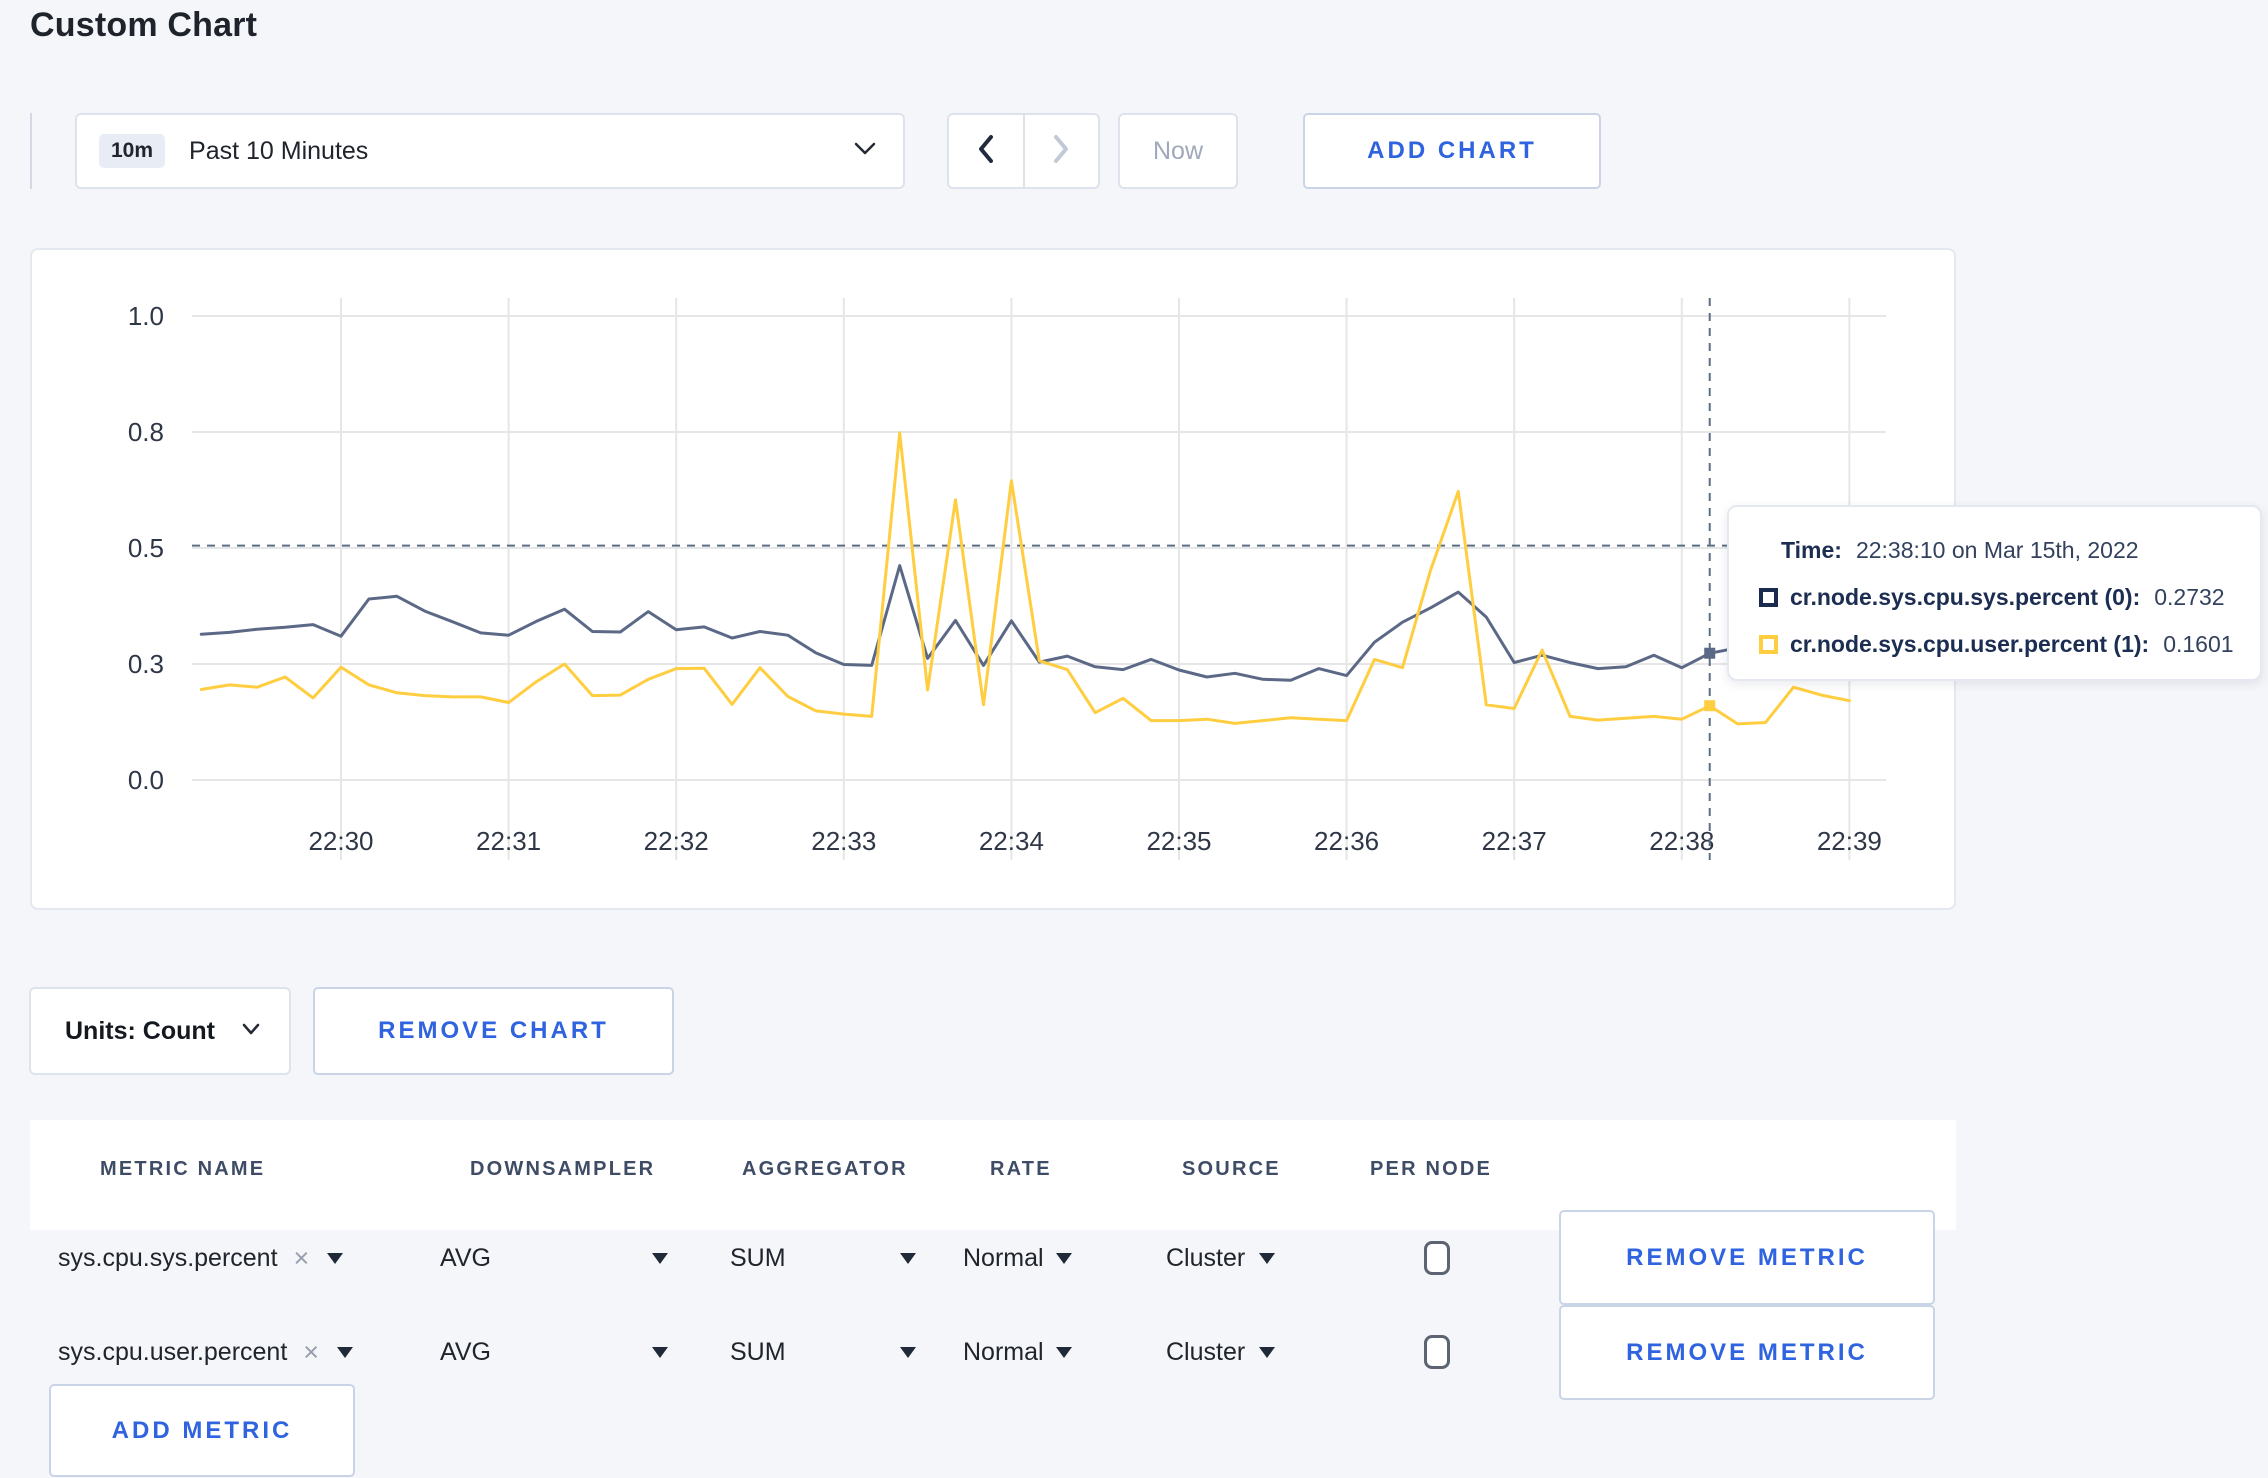  I want to click on x-axis-tick-label: 22:37, so click(1514, 841).